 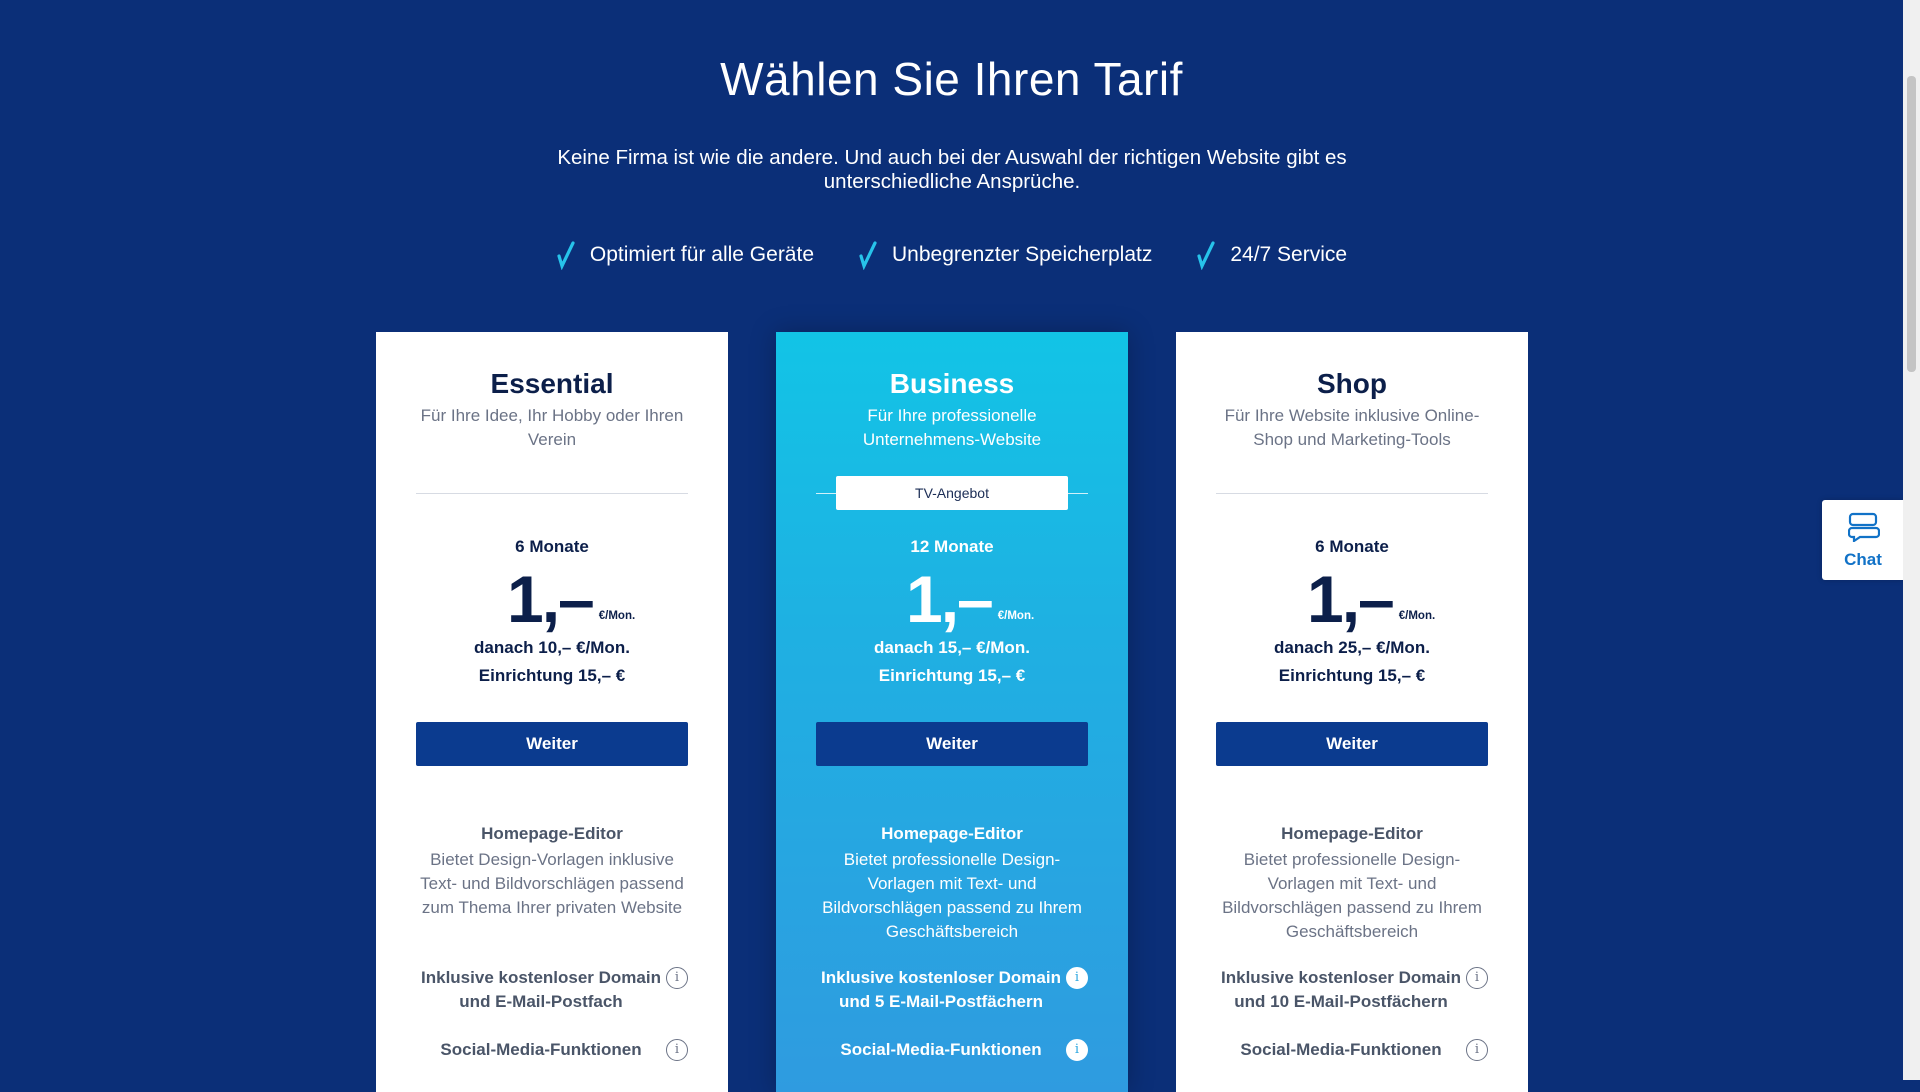 I want to click on feature-item: Optimiert für alle Geräte, so click(x=685, y=255).